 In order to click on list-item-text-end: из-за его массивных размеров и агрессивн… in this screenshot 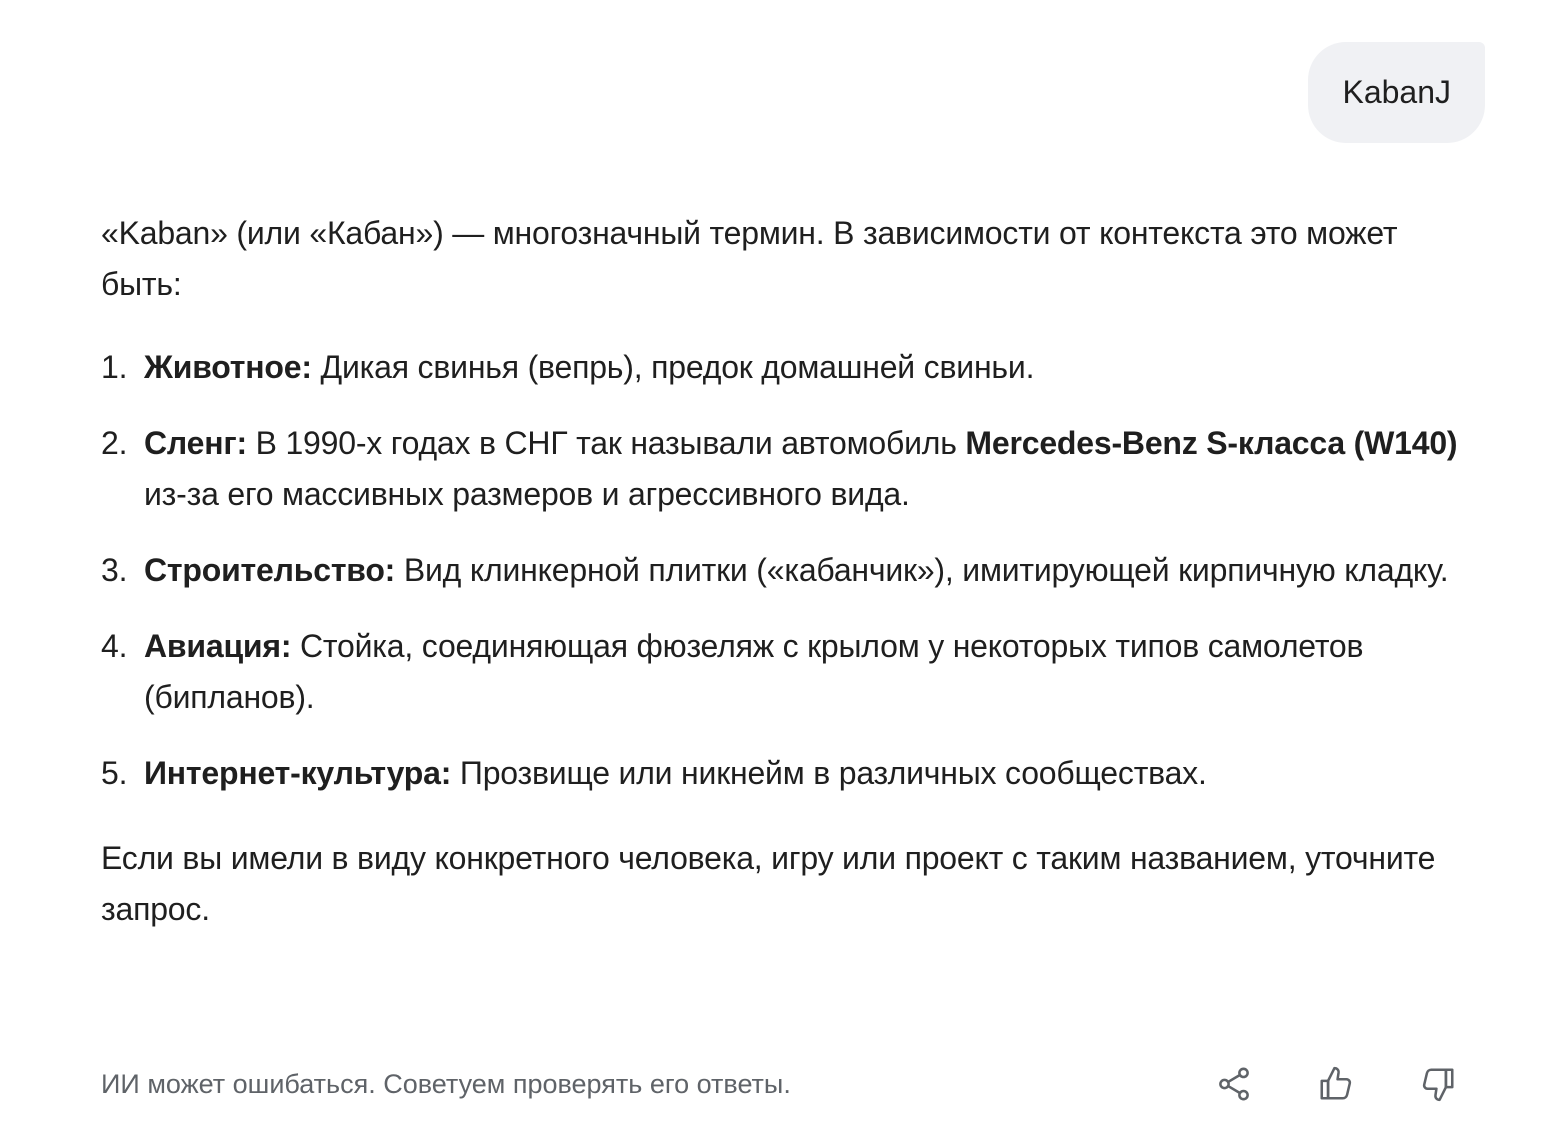, I will do `click(527, 494)`.